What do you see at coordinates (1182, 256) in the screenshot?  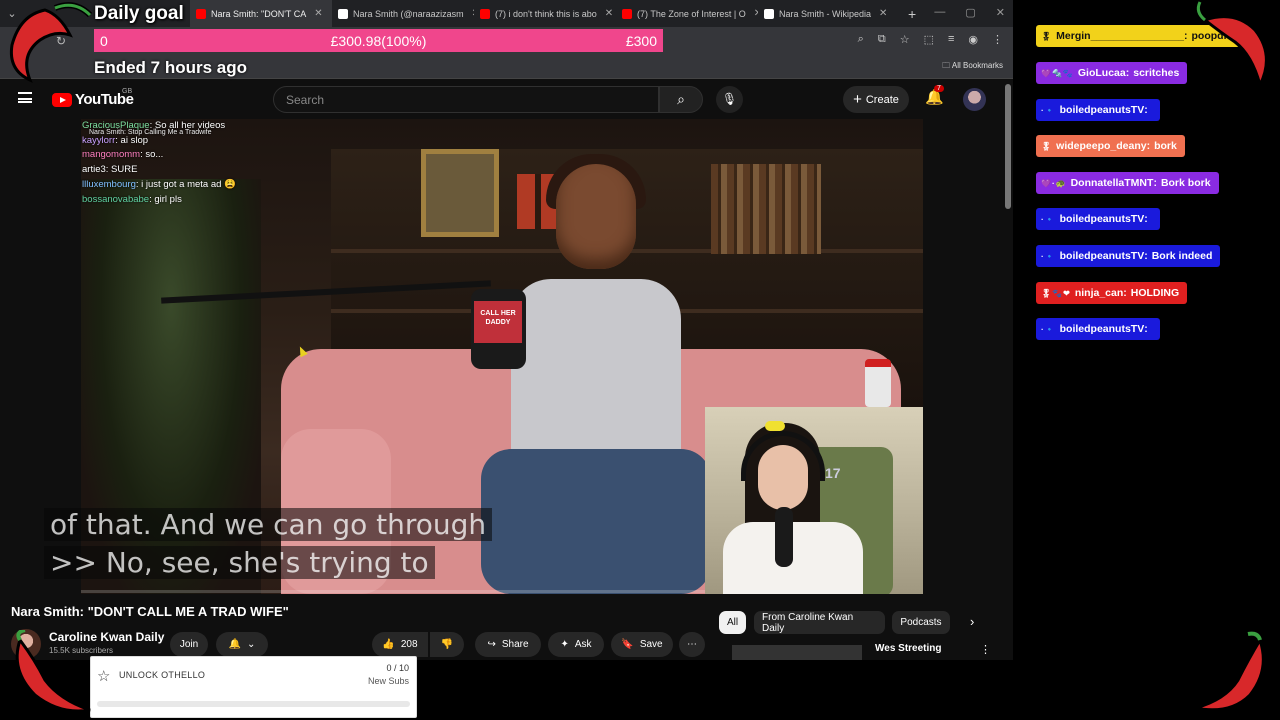 I see `chat-text: Bork indeed` at bounding box center [1182, 256].